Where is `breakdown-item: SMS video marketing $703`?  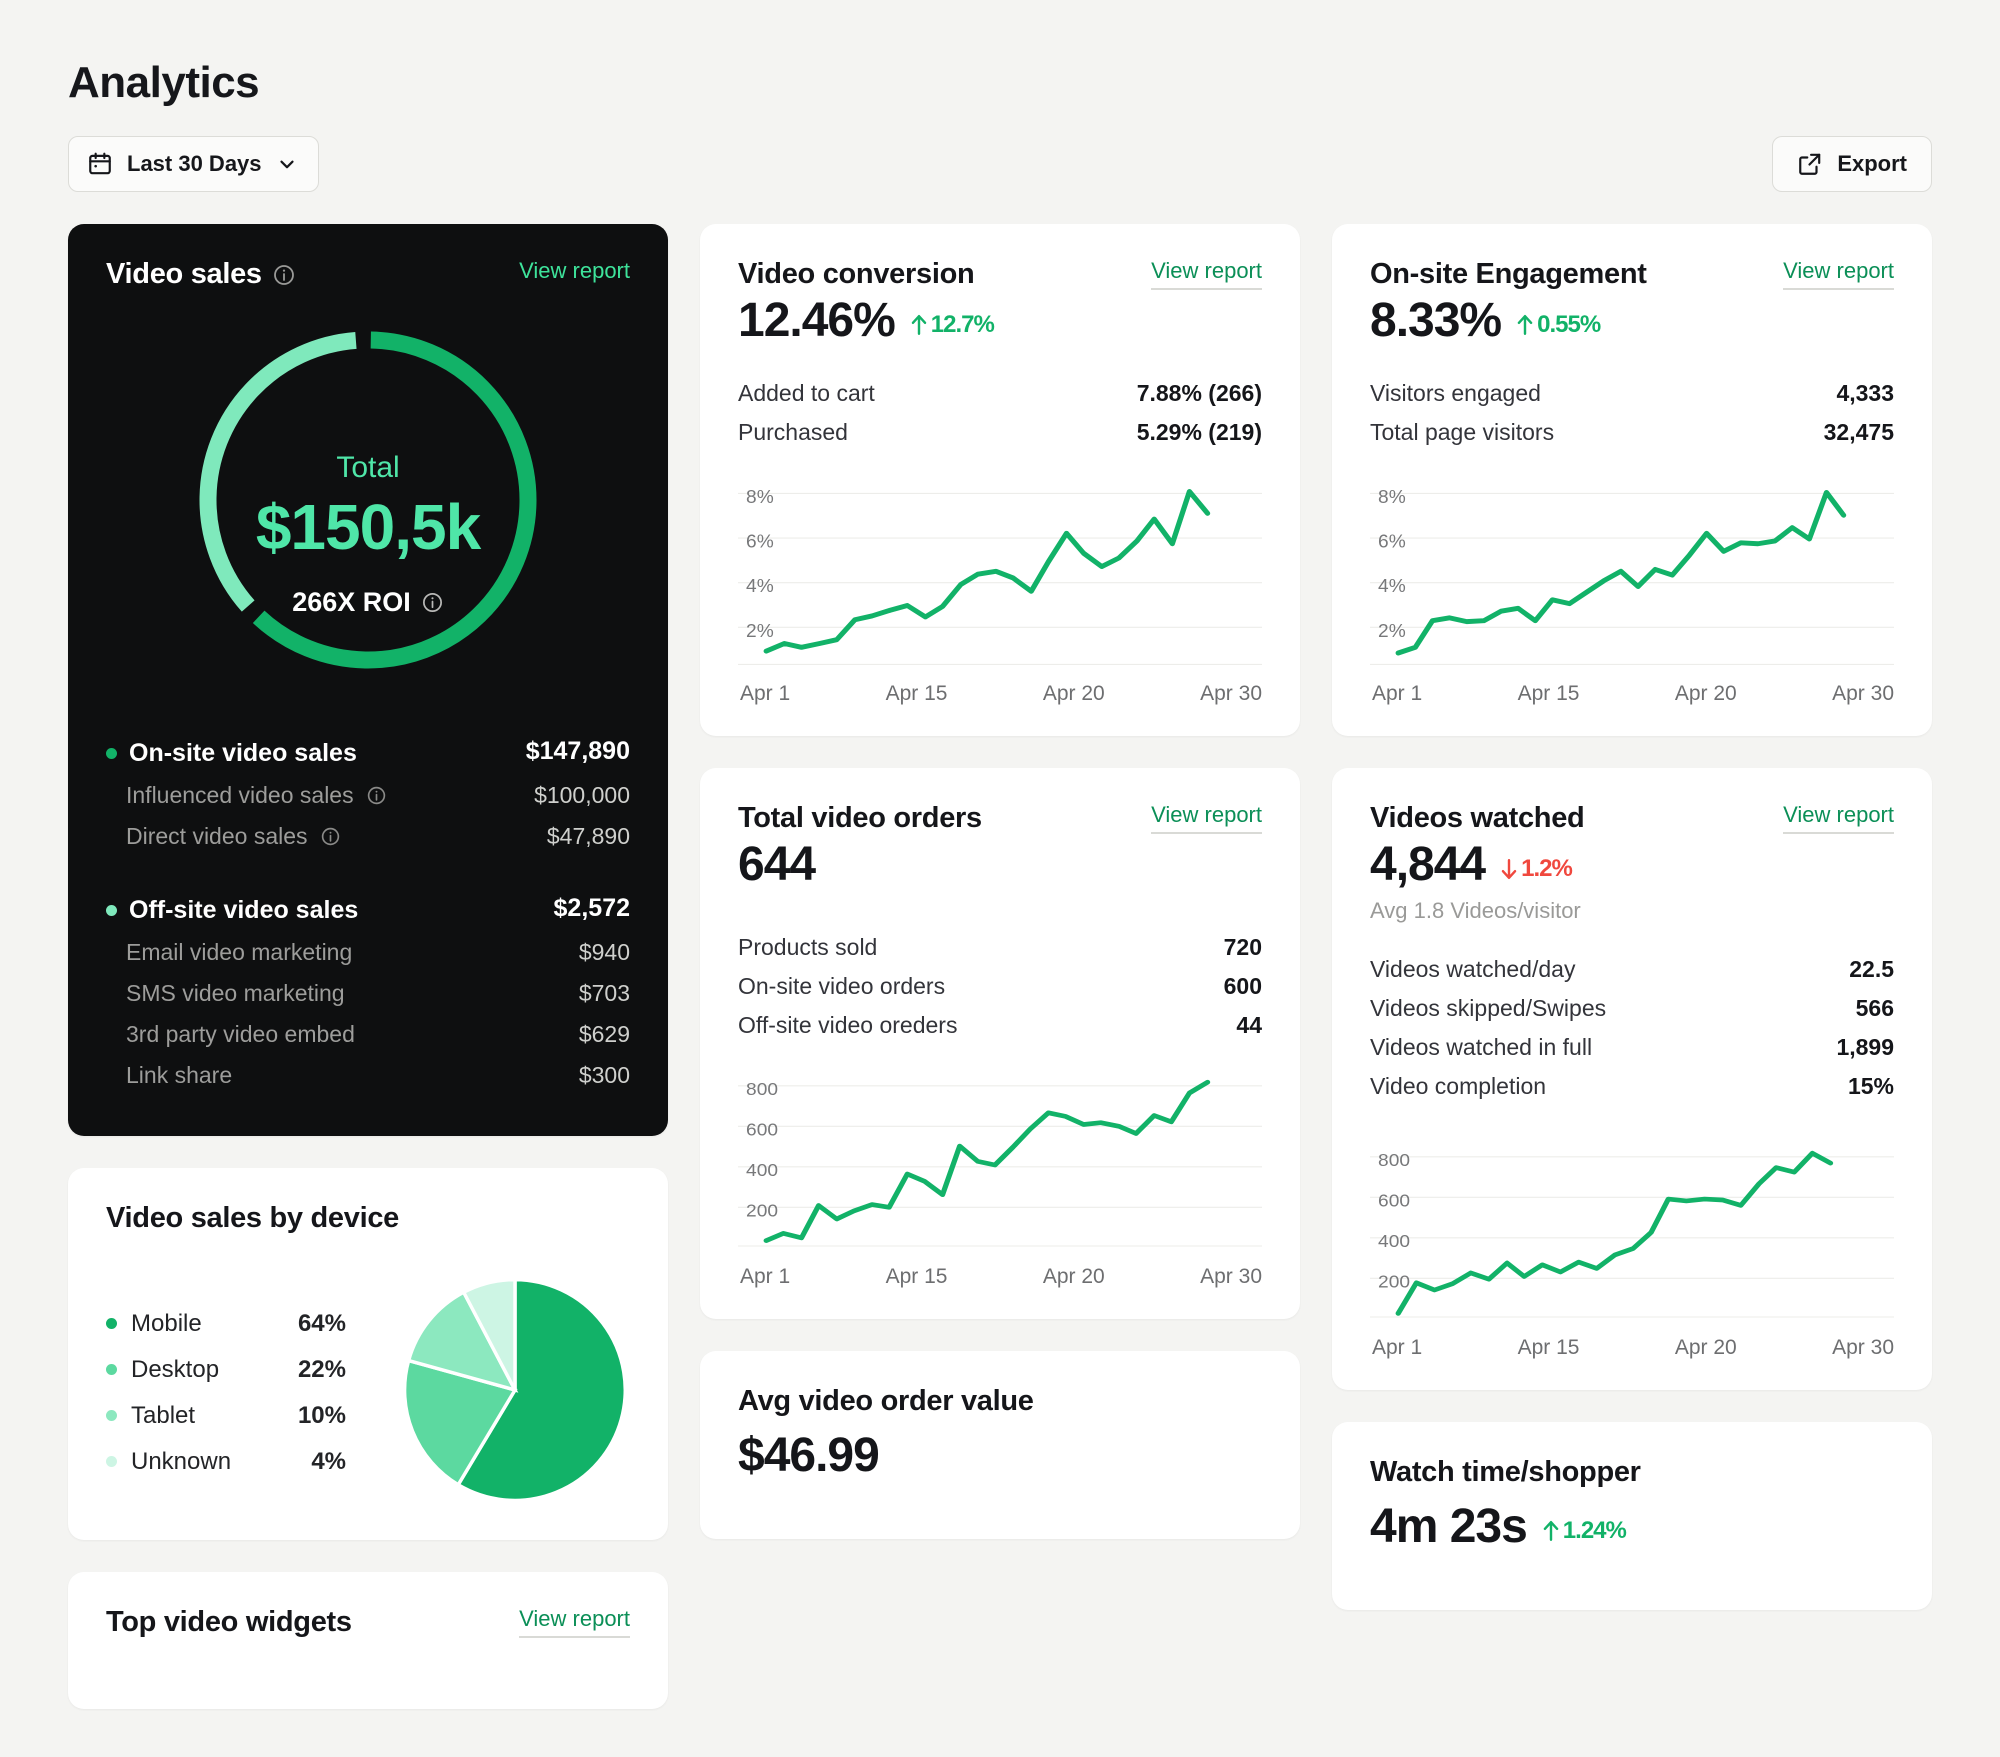
breakdown-item: SMS video marketing $703 is located at coordinates (368, 993).